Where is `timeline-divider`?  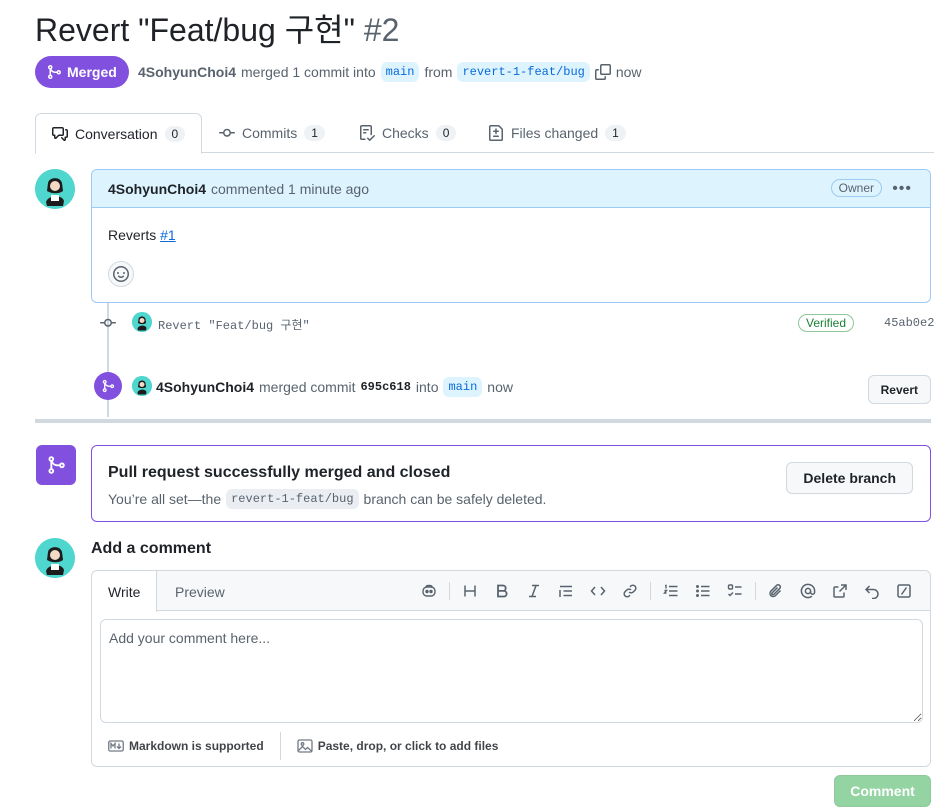 timeline-divider is located at coordinates (483, 421).